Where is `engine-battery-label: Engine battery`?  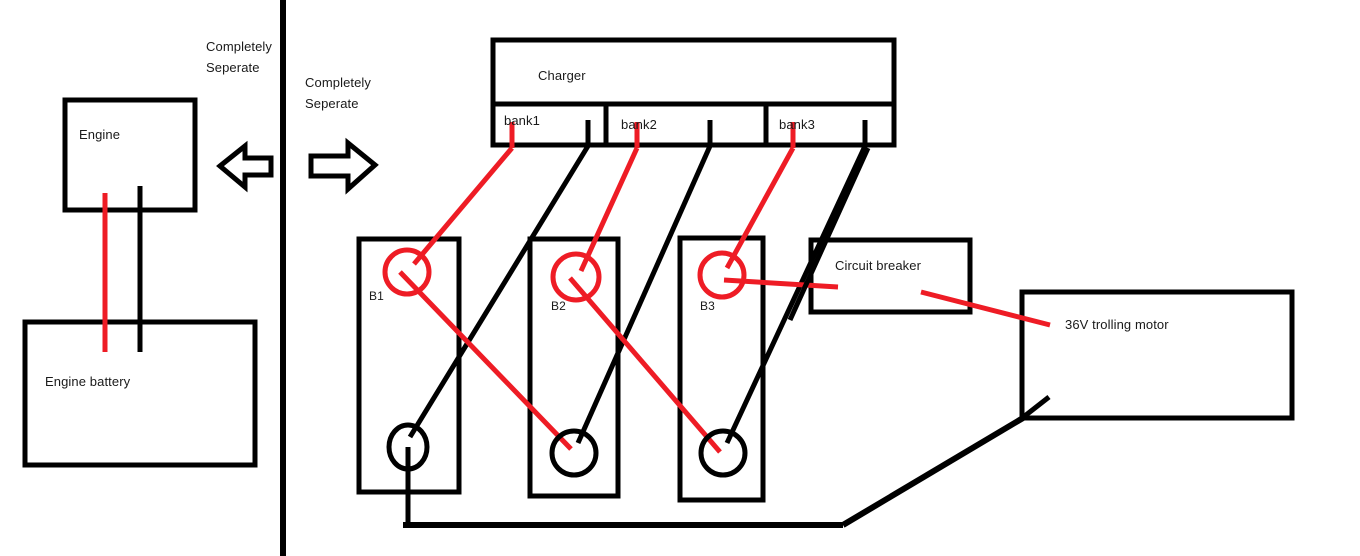
engine-battery-label: Engine battery is located at coordinates (88, 381).